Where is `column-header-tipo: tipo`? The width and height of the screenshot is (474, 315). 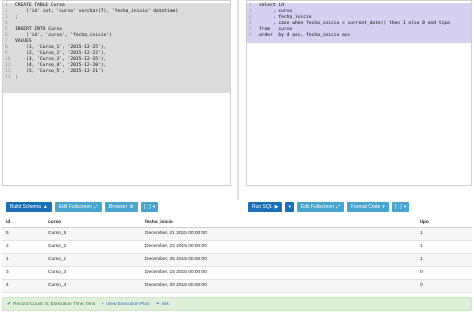 column-header-tipo: tipo is located at coordinates (444, 223).